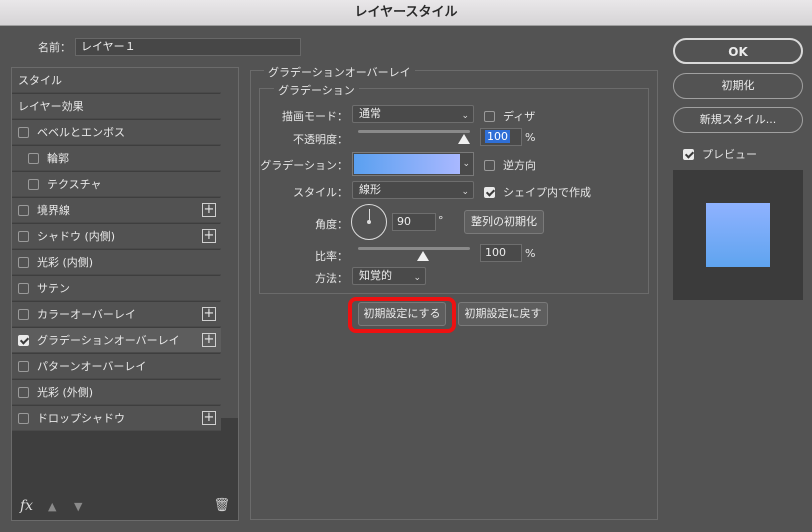 Image resolution: width=812 pixels, height=532 pixels. What do you see at coordinates (729, 154) in the screenshot?
I see `preview-label: プレビュー` at bounding box center [729, 154].